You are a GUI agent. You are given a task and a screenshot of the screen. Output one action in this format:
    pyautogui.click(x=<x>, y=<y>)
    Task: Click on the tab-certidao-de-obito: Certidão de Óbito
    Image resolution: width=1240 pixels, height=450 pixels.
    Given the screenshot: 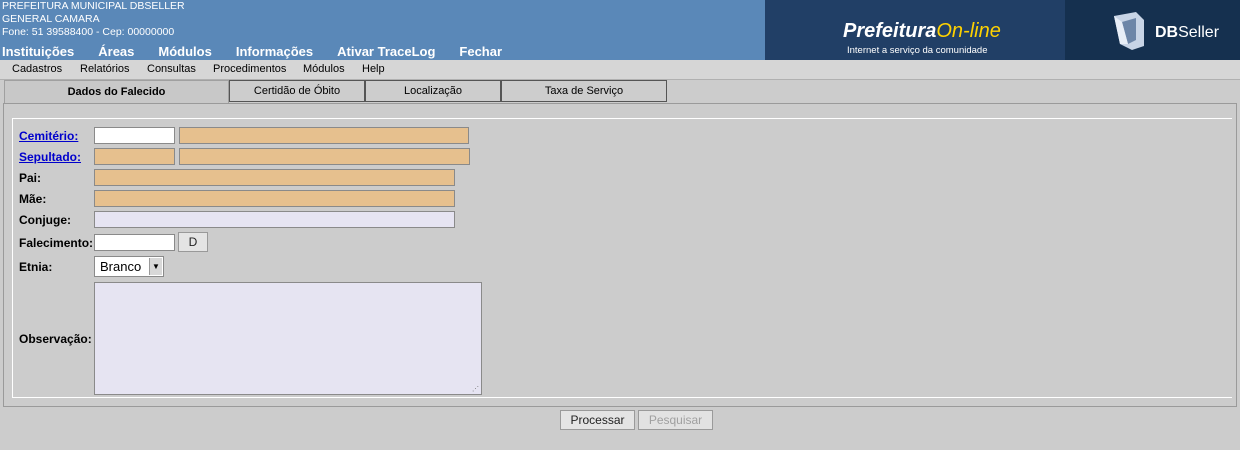 What is the action you would take?
    pyautogui.click(x=297, y=91)
    